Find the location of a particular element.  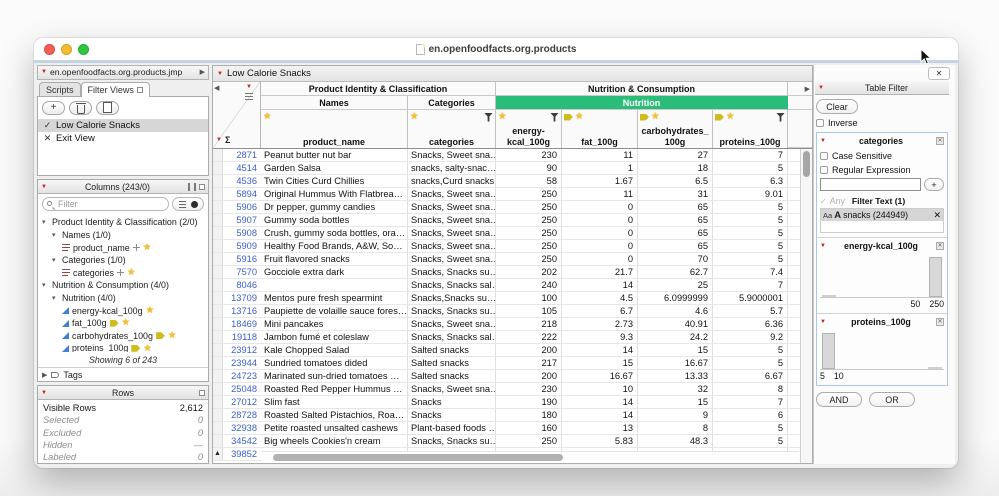

cell-carbs: 25 is located at coordinates (675, 285).